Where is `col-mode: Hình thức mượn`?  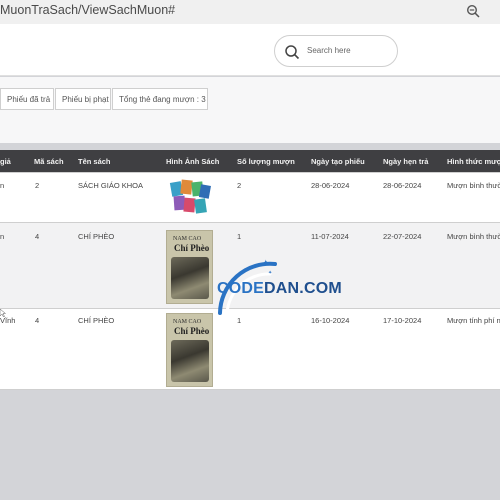 col-mode: Hình thức mượn is located at coordinates (473, 161).